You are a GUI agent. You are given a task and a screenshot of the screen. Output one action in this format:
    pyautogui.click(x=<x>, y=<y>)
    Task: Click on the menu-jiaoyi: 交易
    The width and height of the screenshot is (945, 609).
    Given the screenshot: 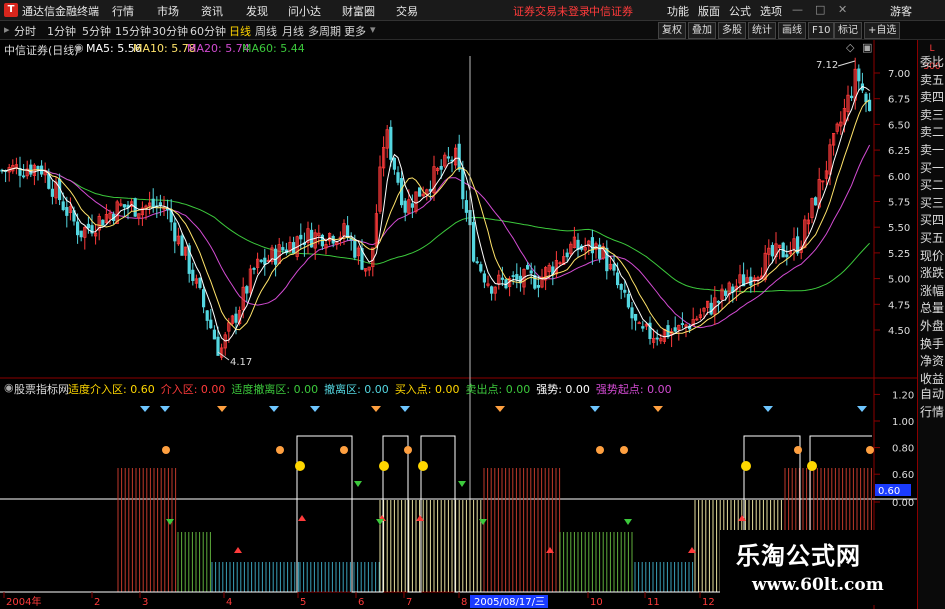 What is the action you would take?
    pyautogui.click(x=407, y=11)
    